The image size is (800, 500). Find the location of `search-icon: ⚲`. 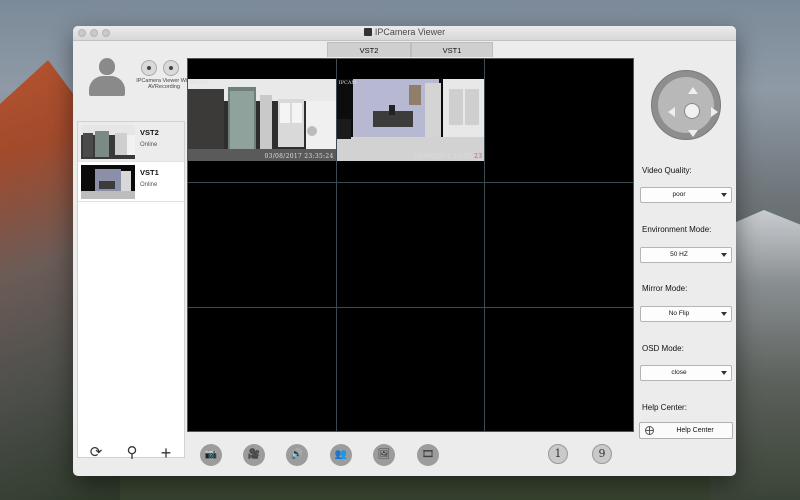

search-icon: ⚲ is located at coordinates (132, 453).